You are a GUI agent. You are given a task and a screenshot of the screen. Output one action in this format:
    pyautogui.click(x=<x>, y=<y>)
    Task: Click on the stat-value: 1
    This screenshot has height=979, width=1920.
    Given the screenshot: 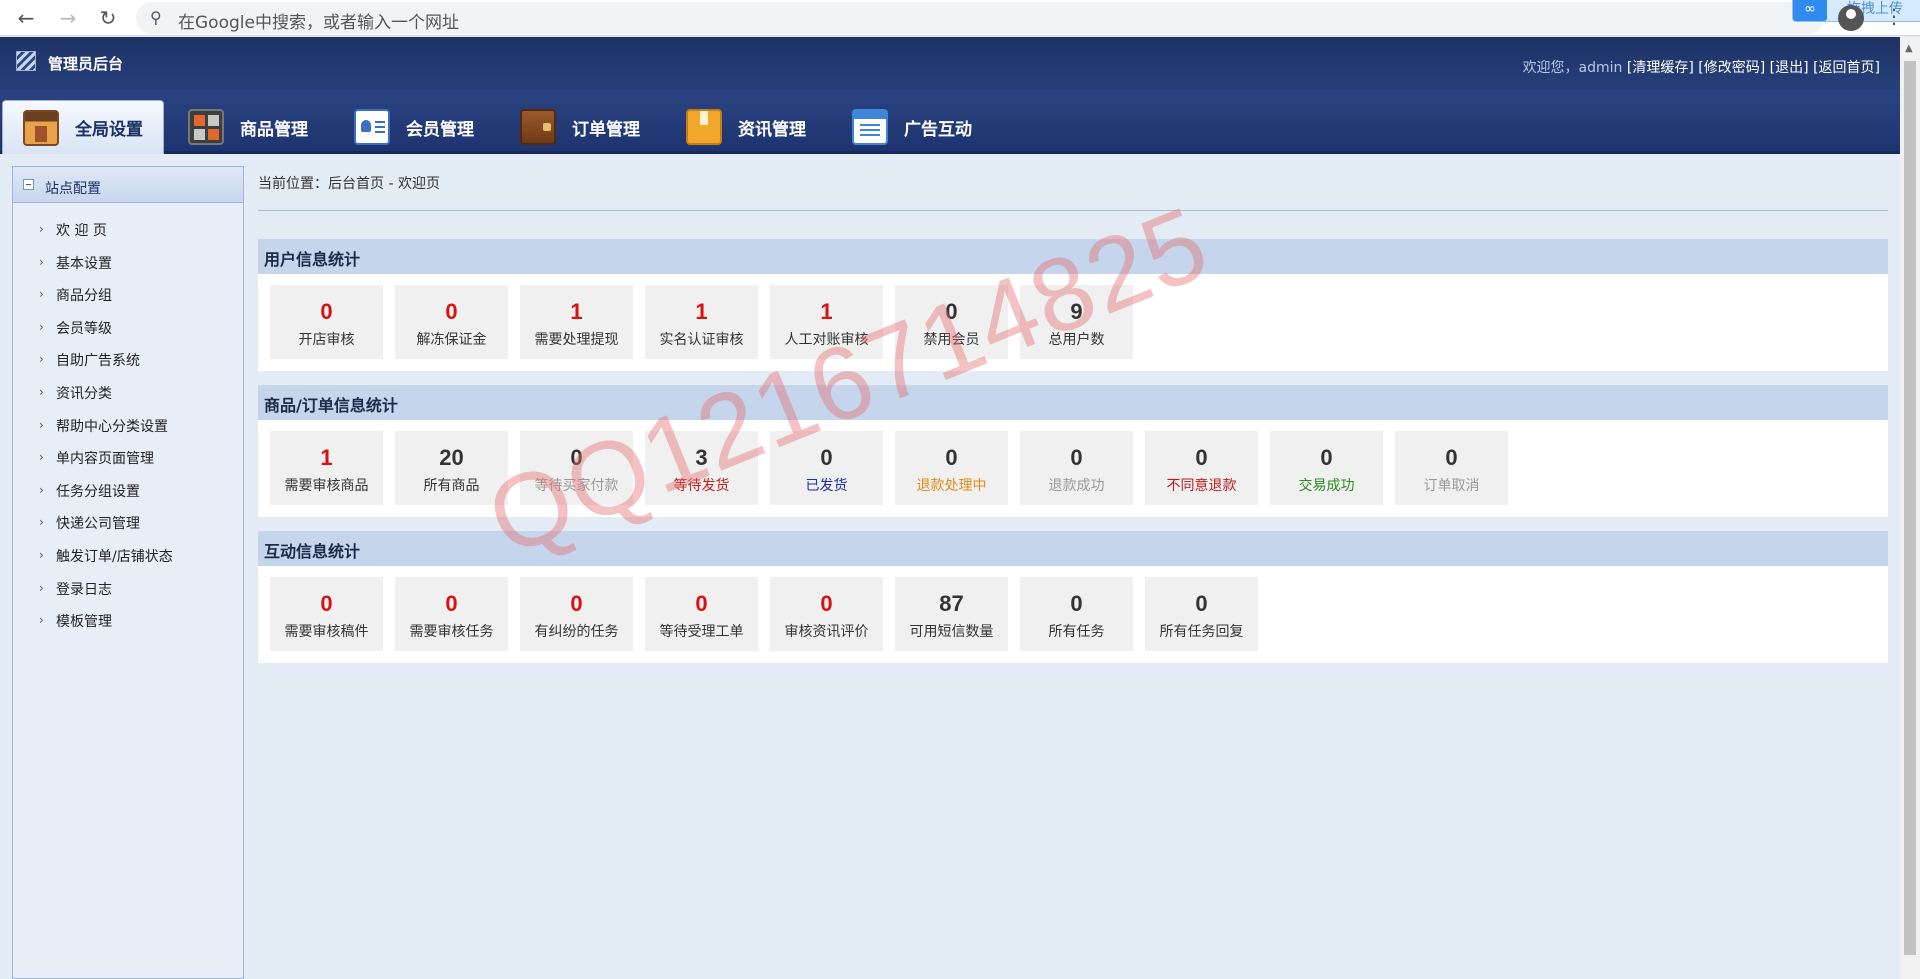 What is the action you would take?
    pyautogui.click(x=326, y=457)
    